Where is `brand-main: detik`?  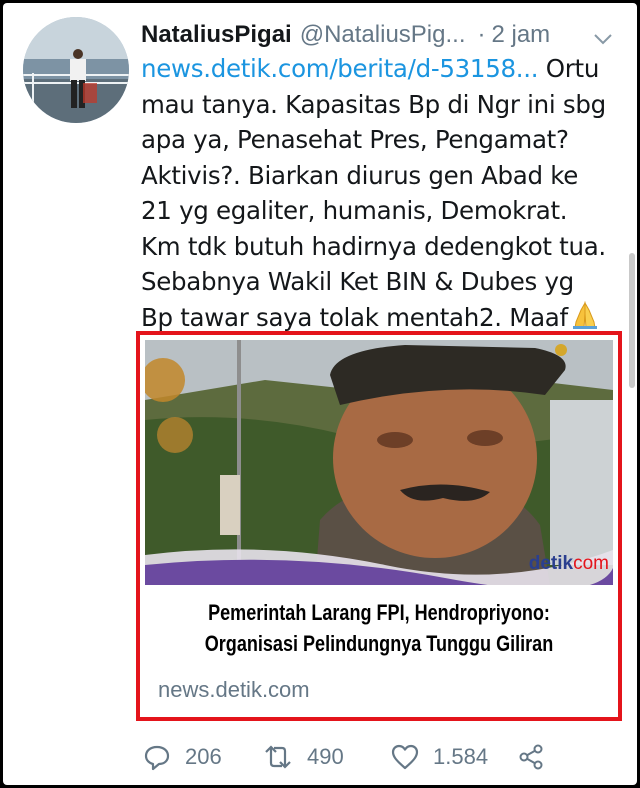 brand-main: detik is located at coordinates (551, 563).